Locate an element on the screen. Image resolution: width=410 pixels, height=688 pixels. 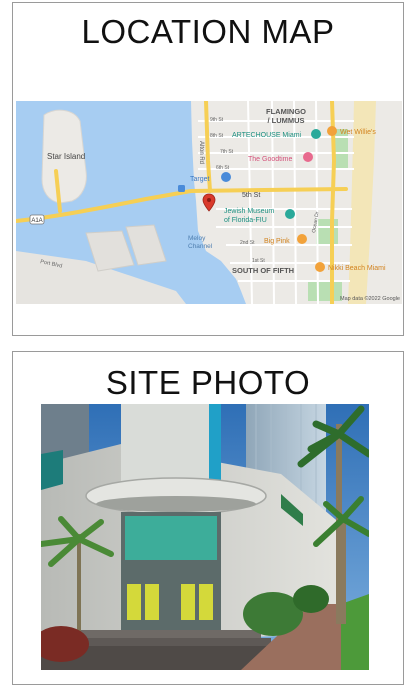
area-label-channel: Meloy is located at coordinates (197, 238).